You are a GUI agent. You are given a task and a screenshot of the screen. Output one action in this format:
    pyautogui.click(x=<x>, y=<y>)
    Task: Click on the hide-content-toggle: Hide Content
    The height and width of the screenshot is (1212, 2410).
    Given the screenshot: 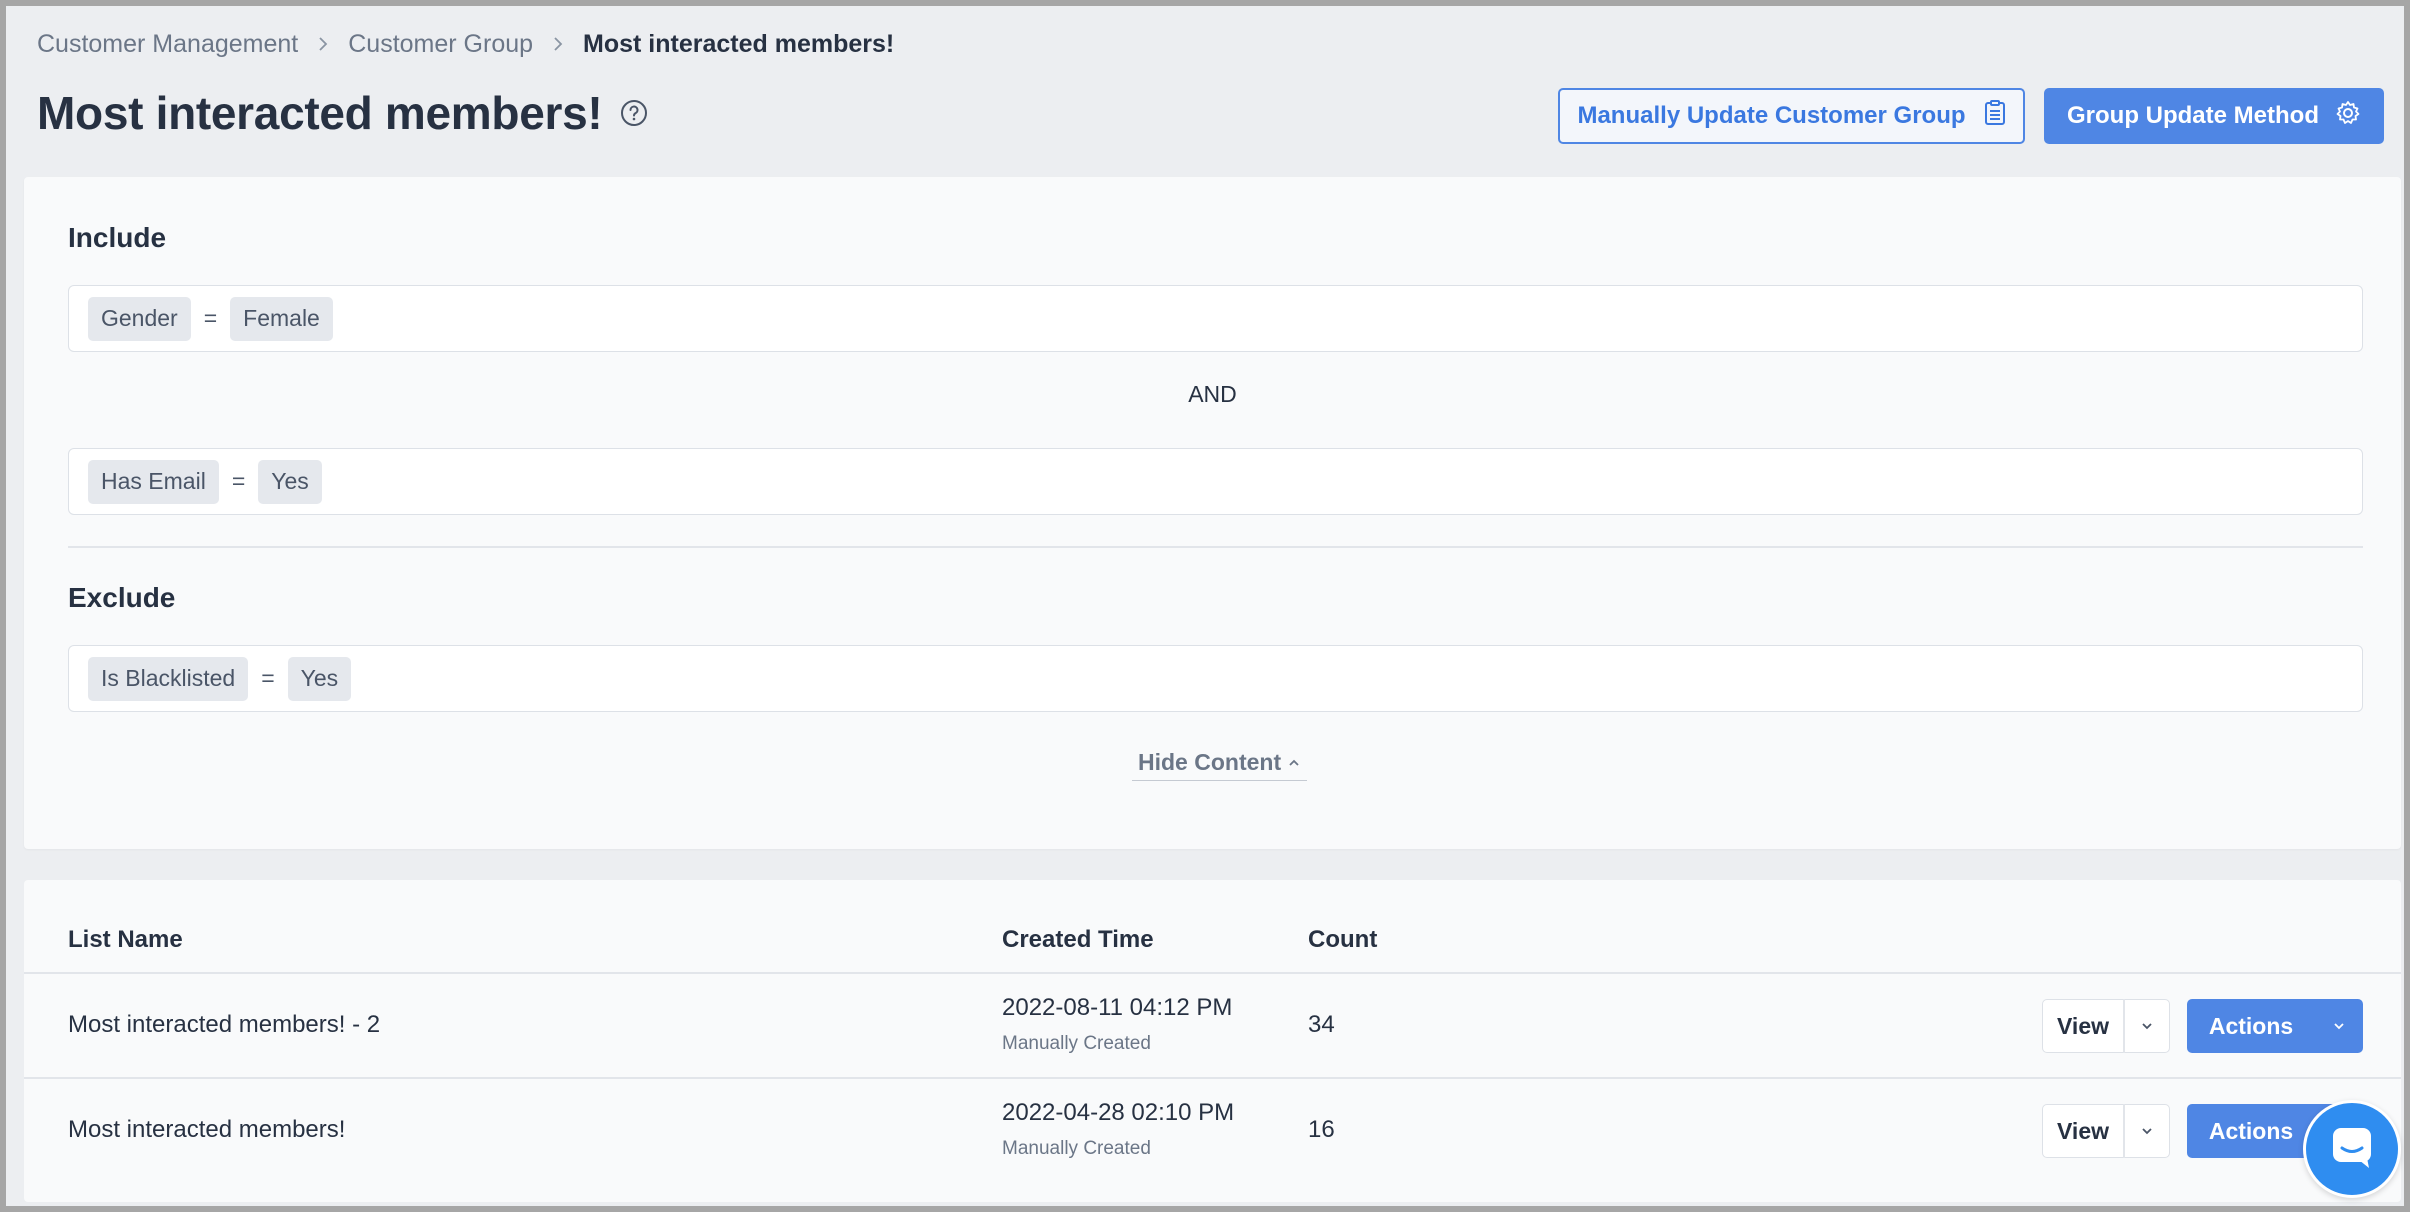 What is the action you would take?
    pyautogui.click(x=1220, y=765)
    